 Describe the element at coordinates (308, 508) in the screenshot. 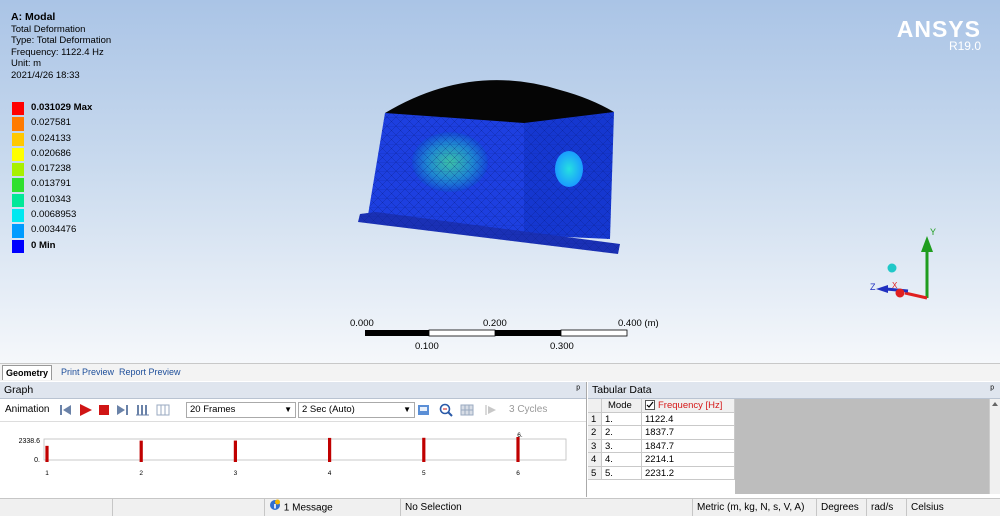

I see `messages-label: 1 Message` at that location.